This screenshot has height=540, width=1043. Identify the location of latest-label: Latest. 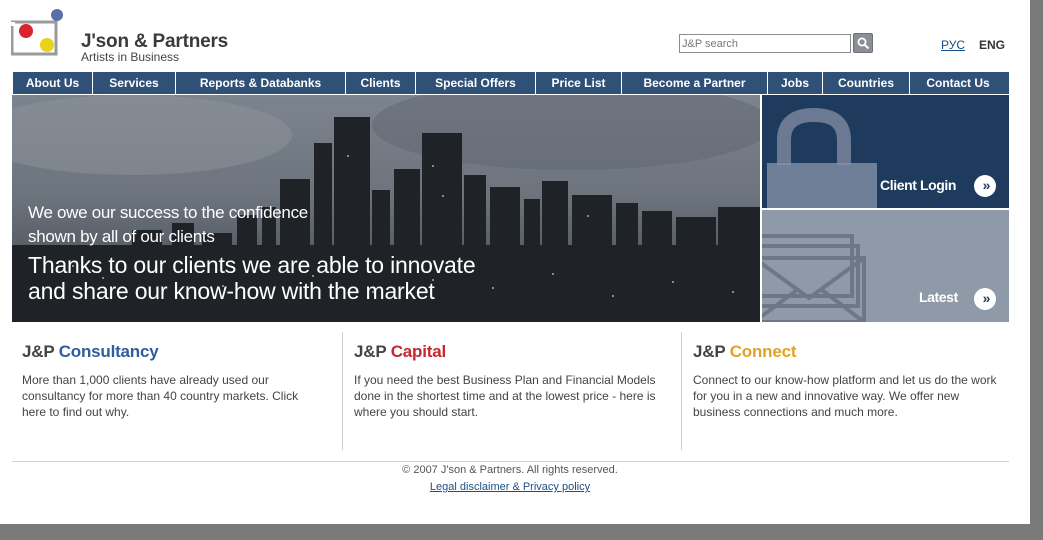
(938, 297).